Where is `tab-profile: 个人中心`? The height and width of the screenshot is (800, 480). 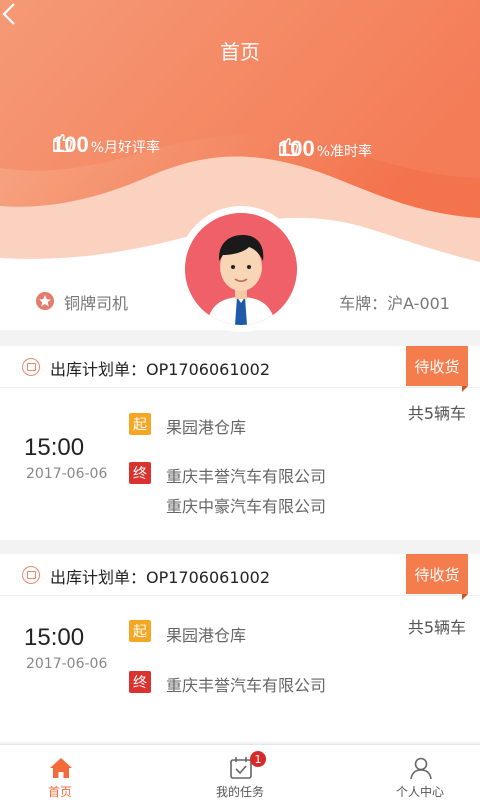
tab-profile: 个人中心 is located at coordinates (420, 772).